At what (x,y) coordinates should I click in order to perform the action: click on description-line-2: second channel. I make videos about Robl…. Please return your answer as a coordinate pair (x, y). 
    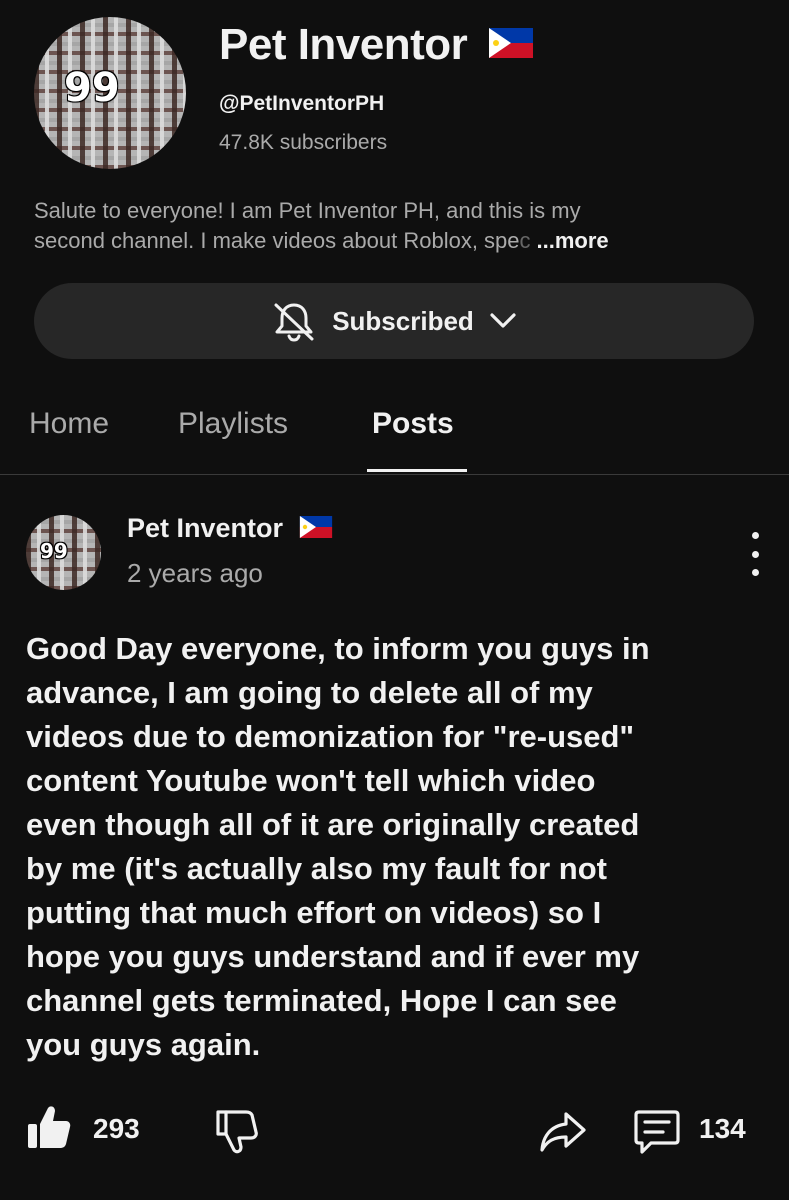
    Looking at the image, I should click on (394, 241).